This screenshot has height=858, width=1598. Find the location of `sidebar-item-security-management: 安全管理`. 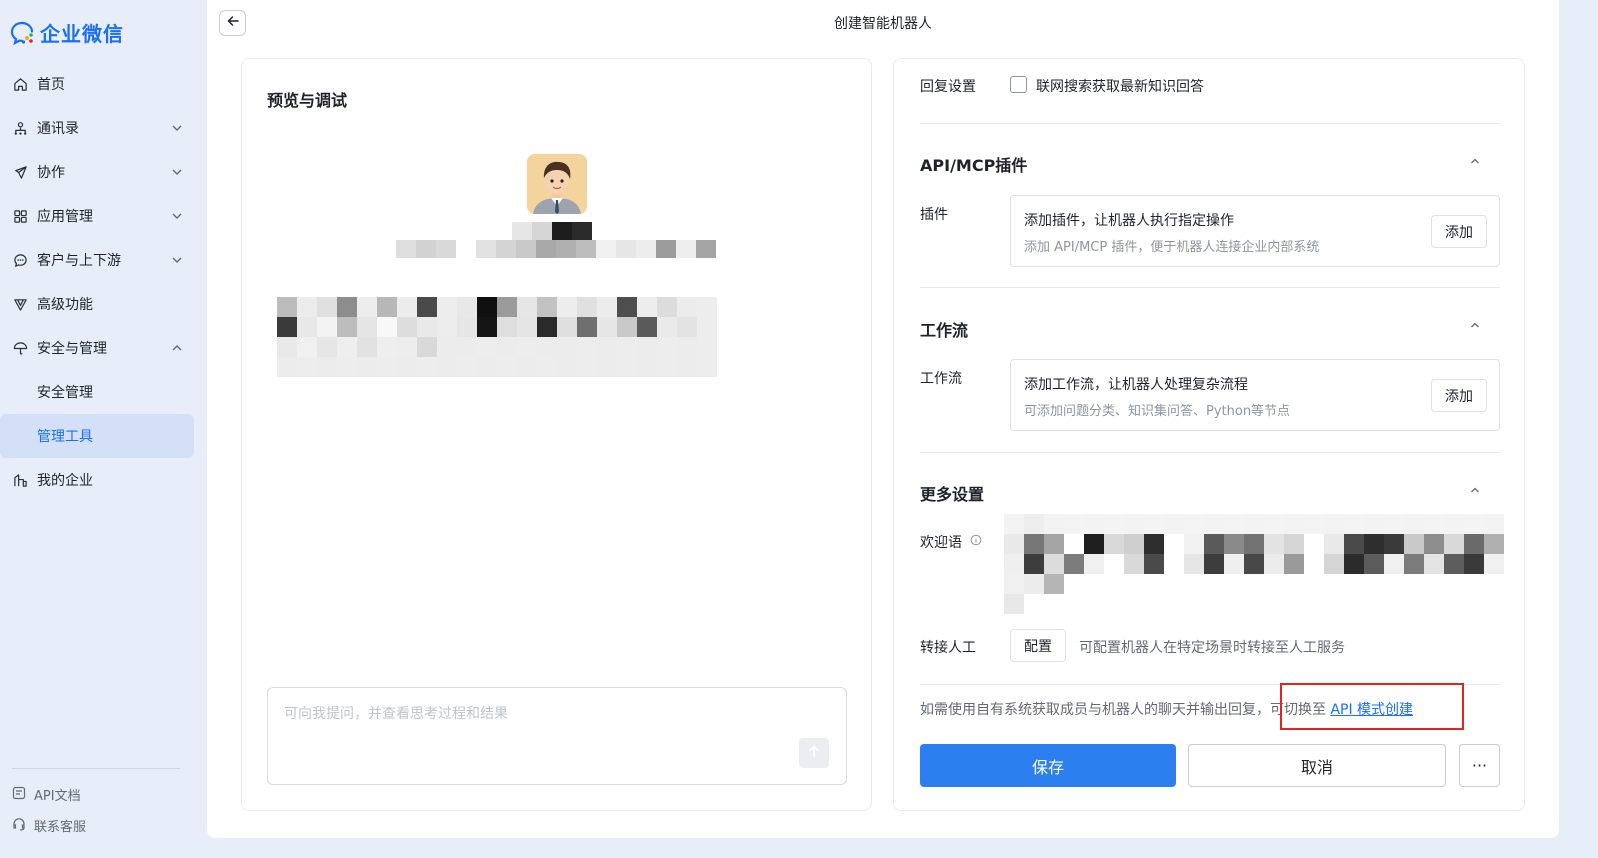

sidebar-item-security-management: 安全管理 is located at coordinates (104, 392).